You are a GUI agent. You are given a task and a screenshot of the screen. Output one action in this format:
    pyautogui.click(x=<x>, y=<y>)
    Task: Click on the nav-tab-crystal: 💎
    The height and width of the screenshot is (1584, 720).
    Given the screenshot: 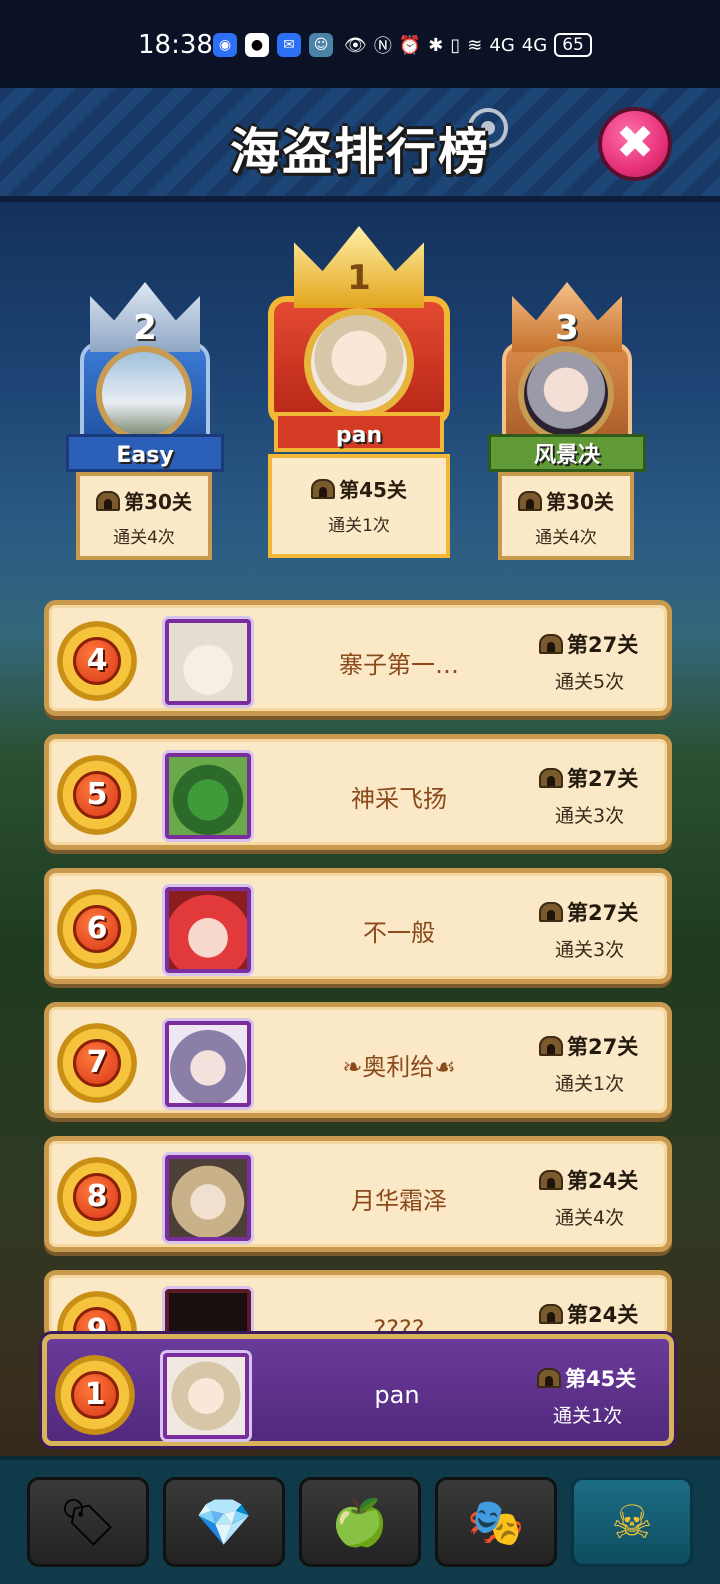 What is the action you would take?
    pyautogui.click(x=224, y=1522)
    